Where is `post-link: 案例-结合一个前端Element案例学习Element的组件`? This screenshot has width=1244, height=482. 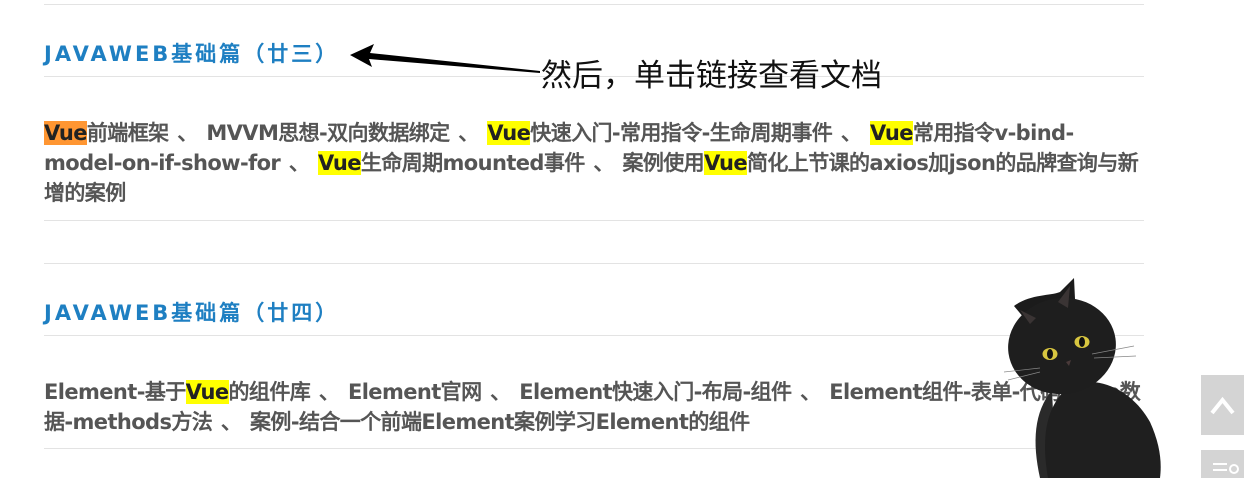 post-link: 案例-结合一个前端Element案例学习Element的组件 is located at coordinates (500, 422).